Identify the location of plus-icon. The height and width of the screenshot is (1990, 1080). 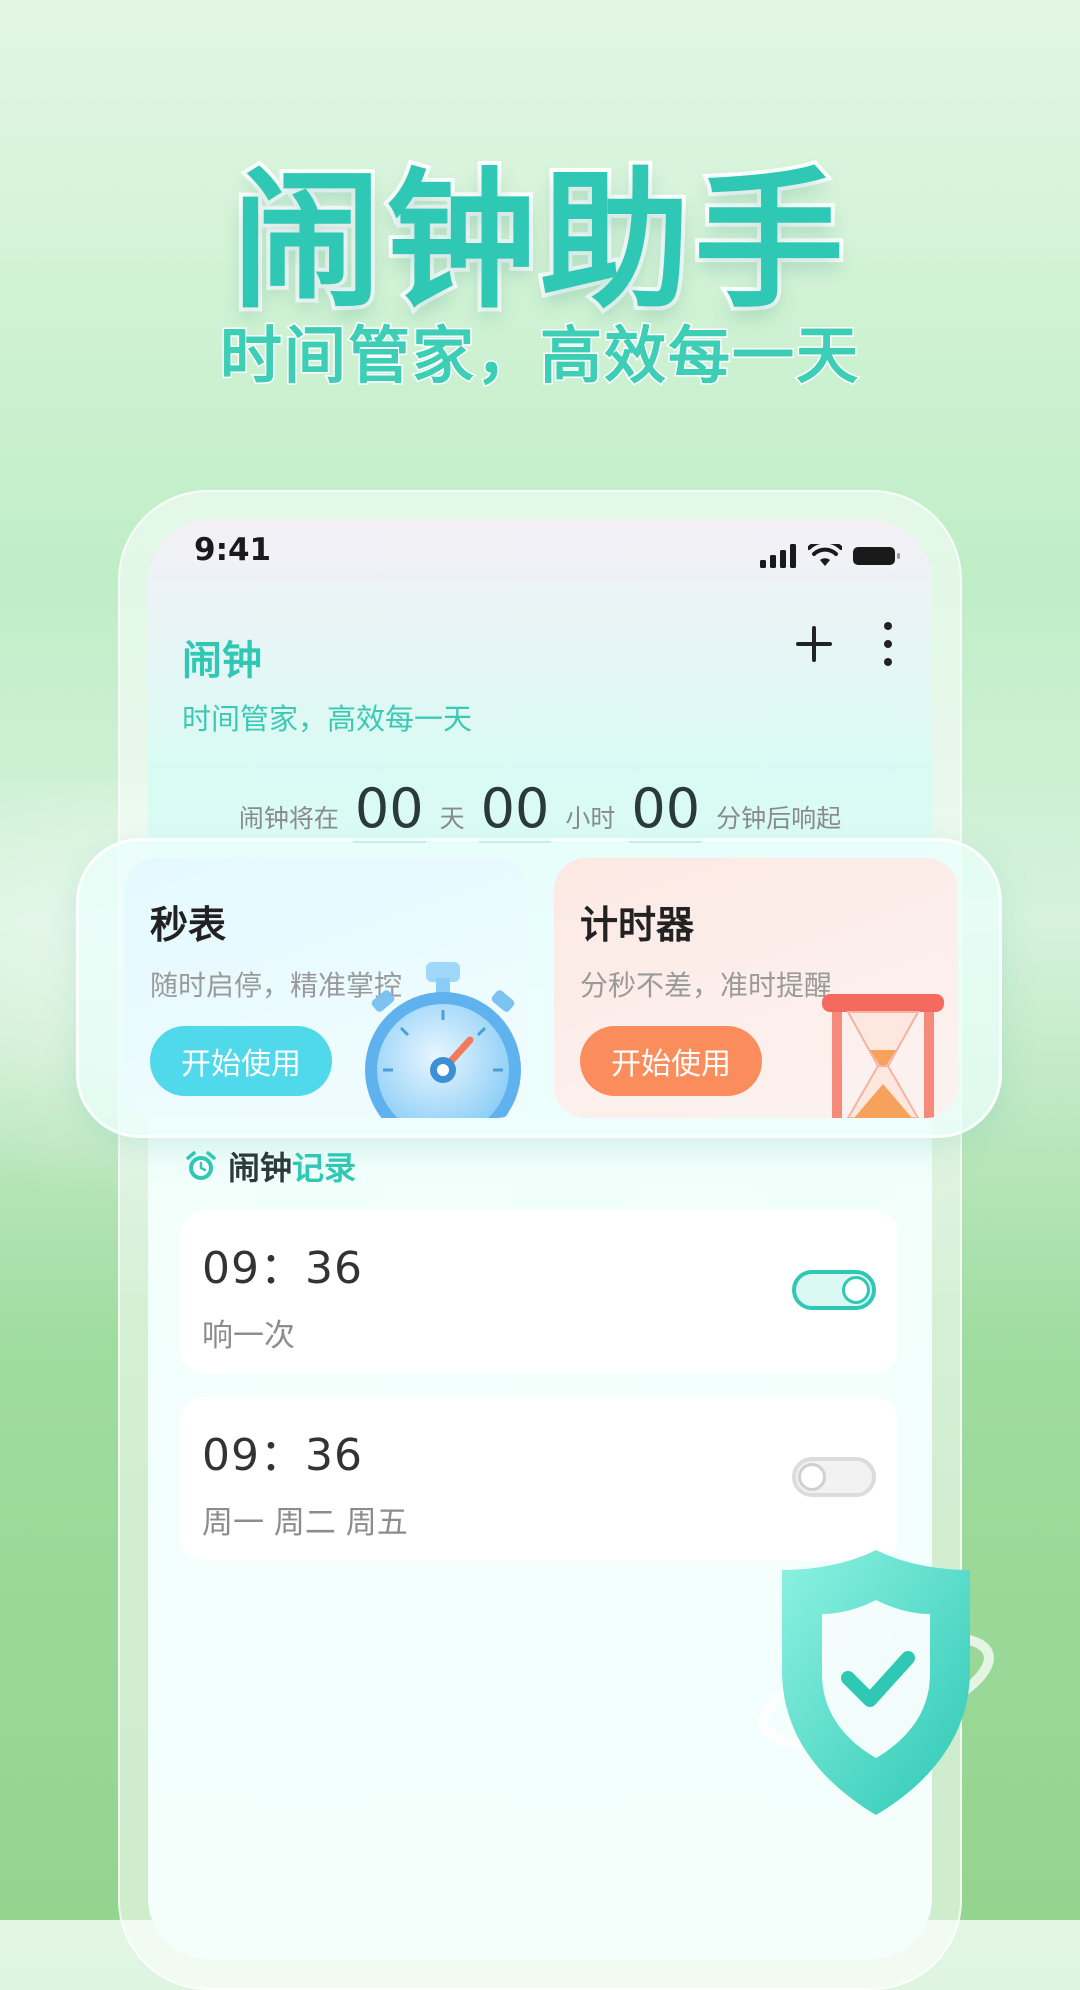
(814, 644).